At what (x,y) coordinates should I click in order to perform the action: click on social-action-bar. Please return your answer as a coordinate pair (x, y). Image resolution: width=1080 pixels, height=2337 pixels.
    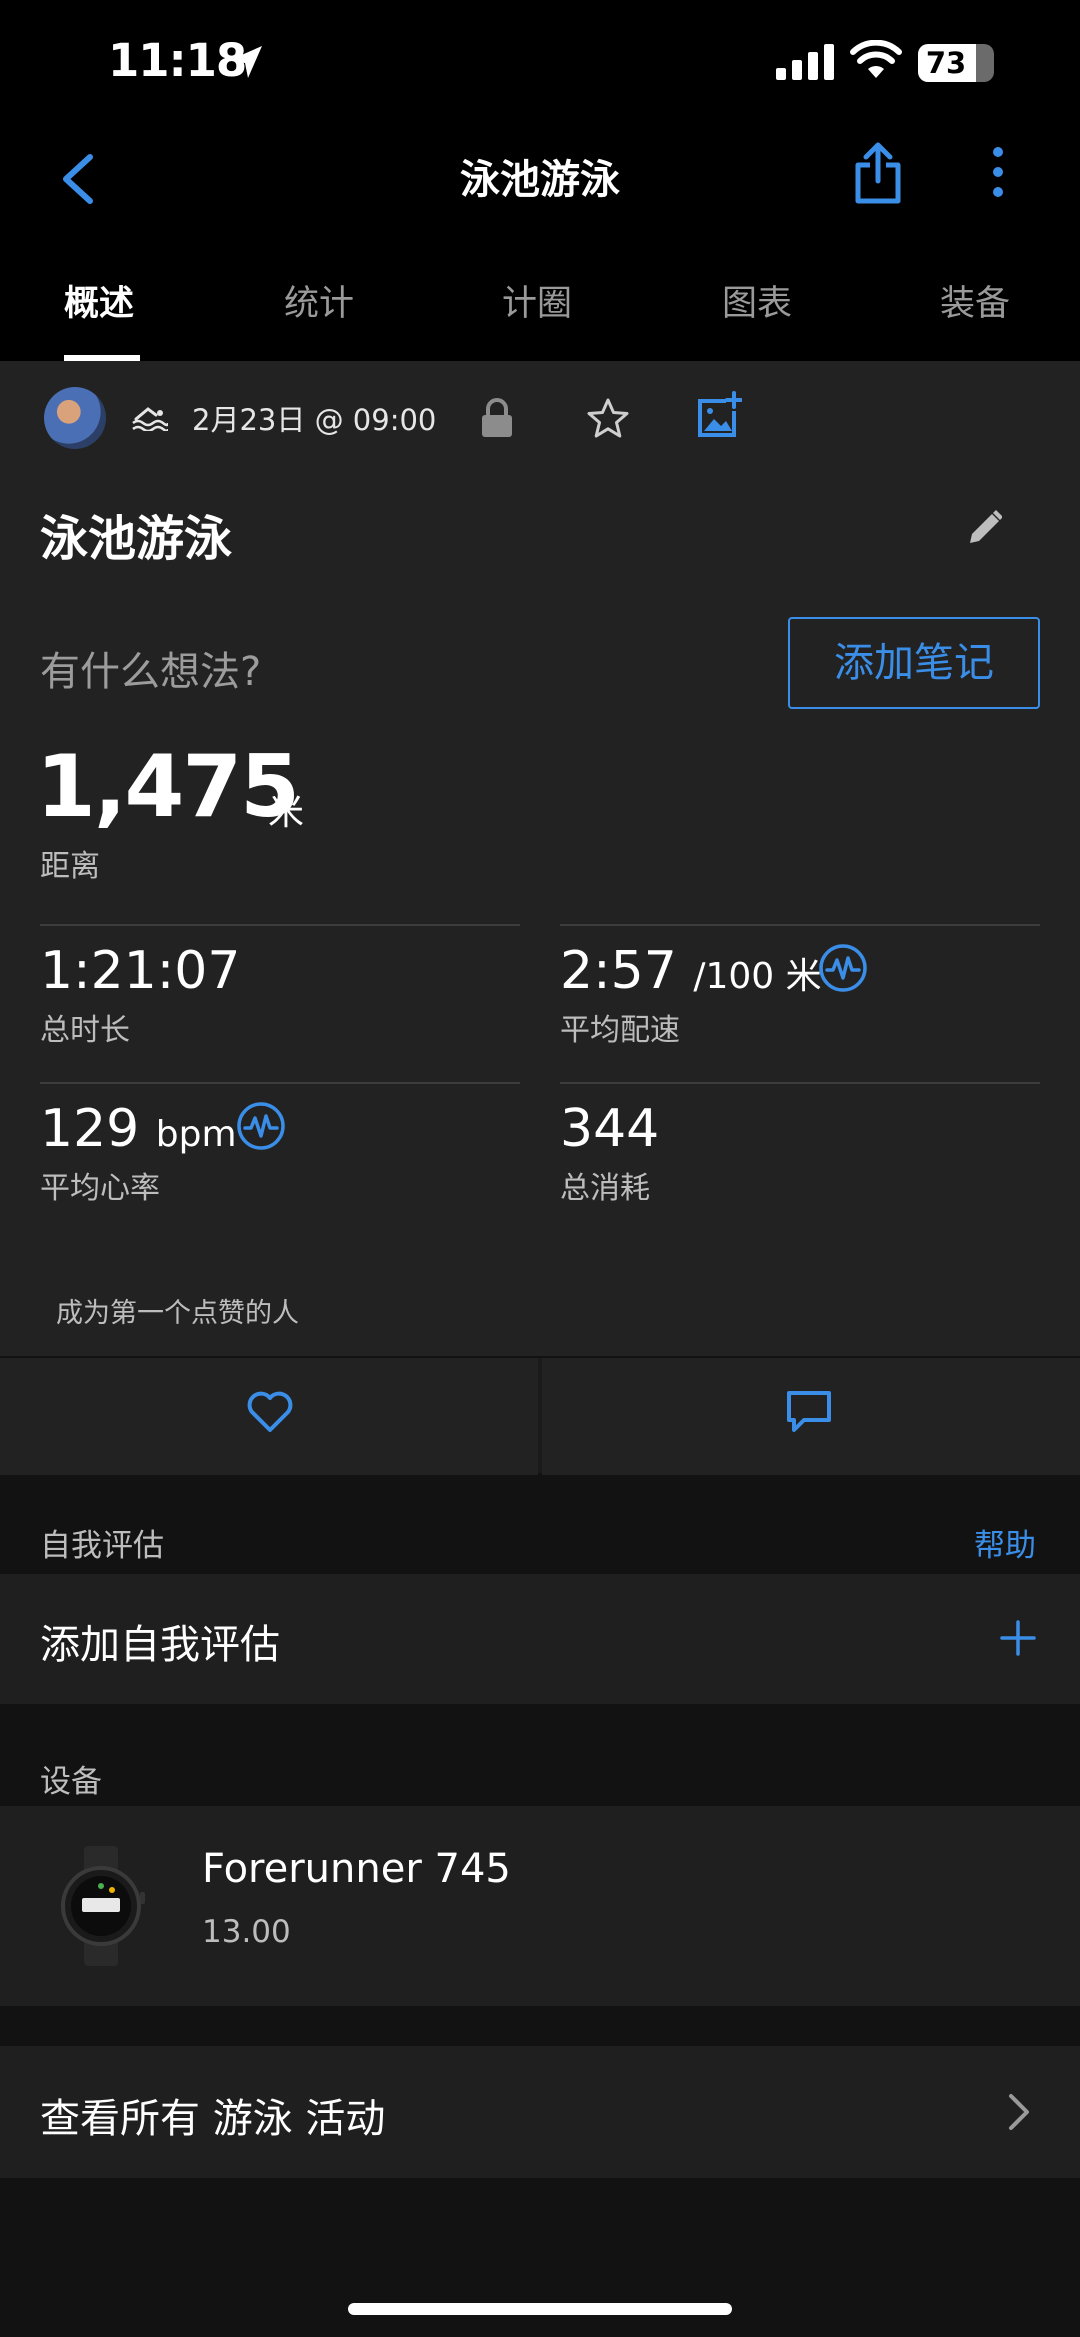
    Looking at the image, I should click on (540, 1415).